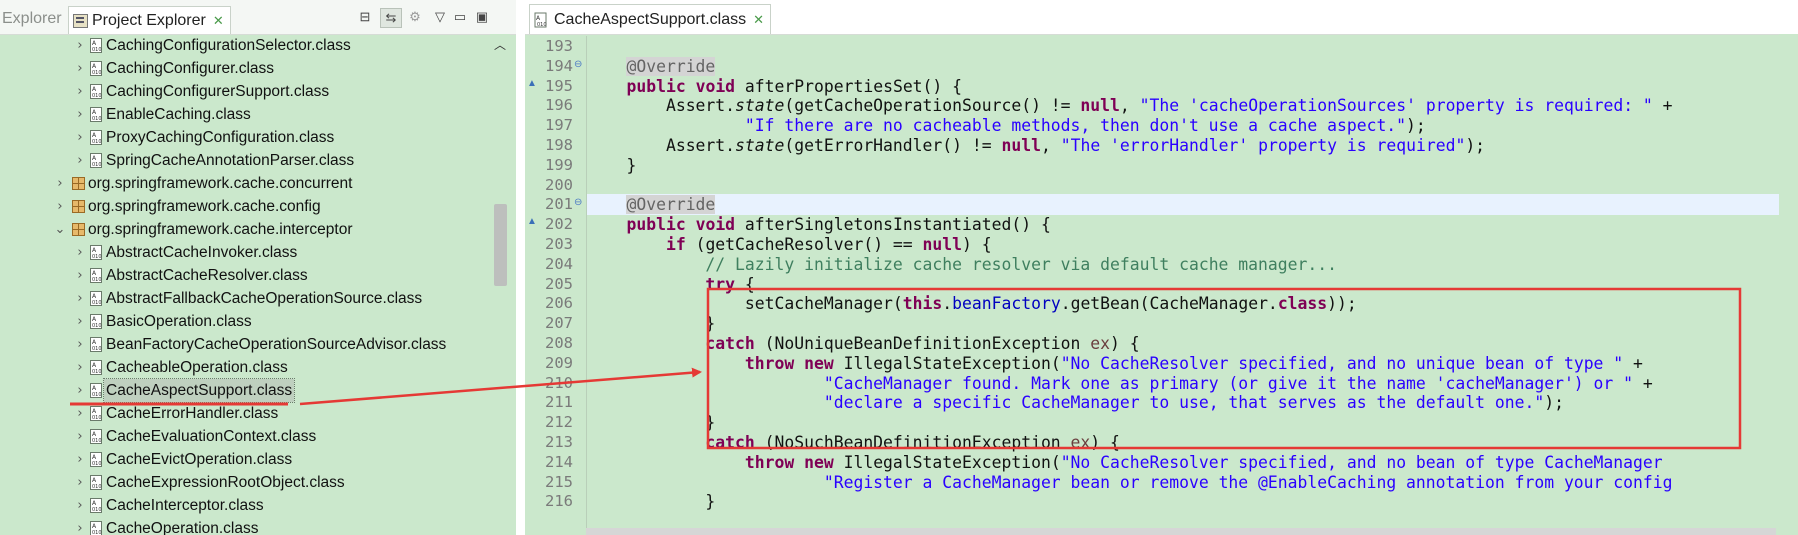  What do you see at coordinates (250, 206) in the screenshot?
I see `tree-package-item: › org.springframework.cache.config` at bounding box center [250, 206].